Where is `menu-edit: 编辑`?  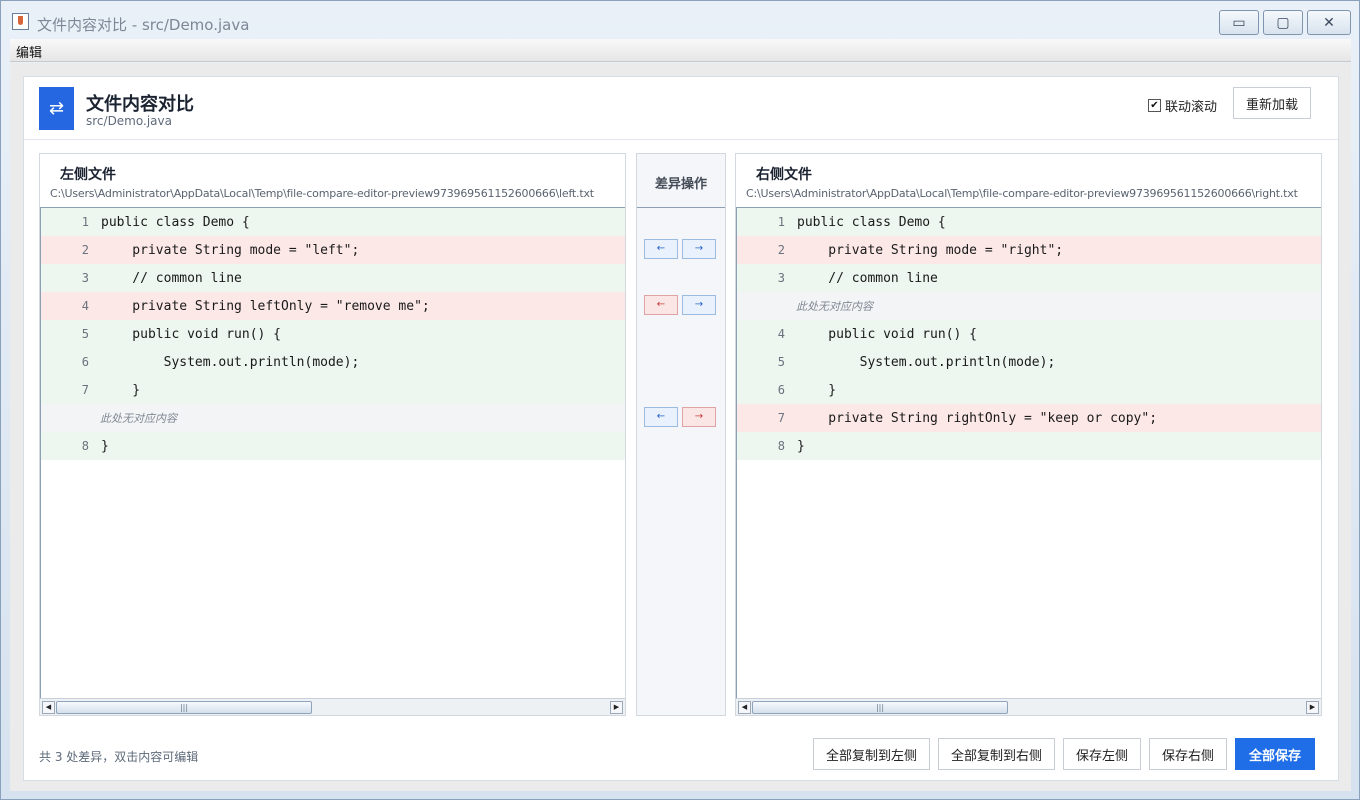 menu-edit: 编辑 is located at coordinates (29, 51).